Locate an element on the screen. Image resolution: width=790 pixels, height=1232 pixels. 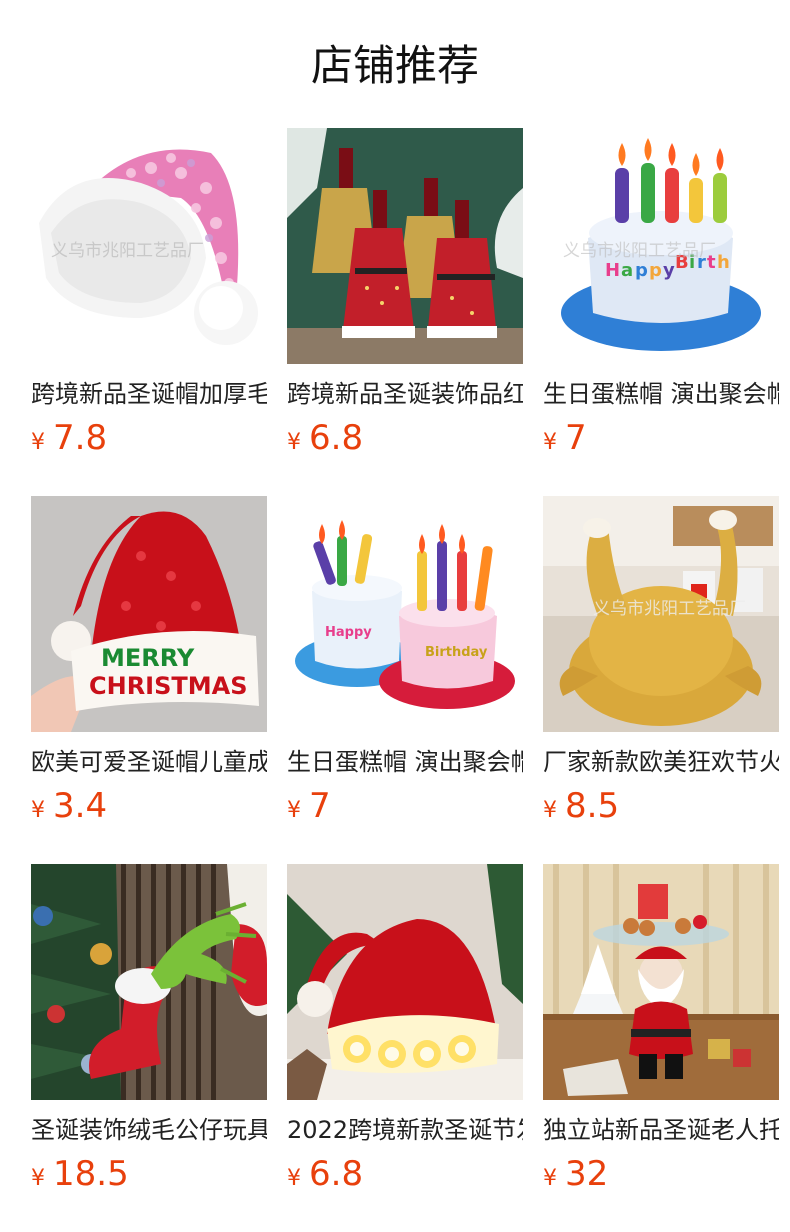
product-card: Happy Birthday 生日蛋糕帽 演出聚会帽子 ¥7 is located at coordinates (405, 664).